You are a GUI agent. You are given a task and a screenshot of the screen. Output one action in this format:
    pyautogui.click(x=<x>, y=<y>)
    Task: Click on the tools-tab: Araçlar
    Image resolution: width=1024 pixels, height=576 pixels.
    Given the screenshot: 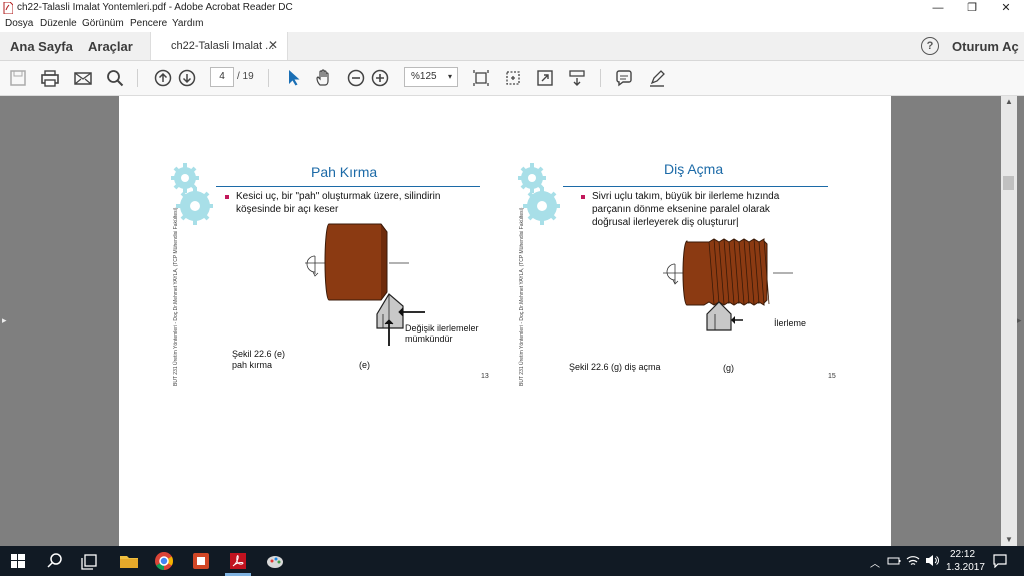 What is the action you would take?
    pyautogui.click(x=110, y=46)
    